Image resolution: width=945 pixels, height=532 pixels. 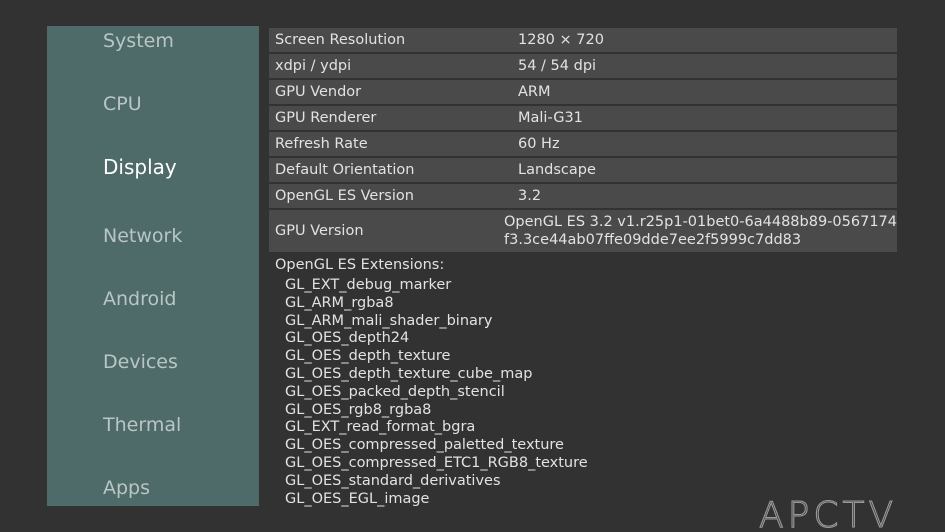 What do you see at coordinates (345, 170) in the screenshot?
I see `info-key: Default Orientation` at bounding box center [345, 170].